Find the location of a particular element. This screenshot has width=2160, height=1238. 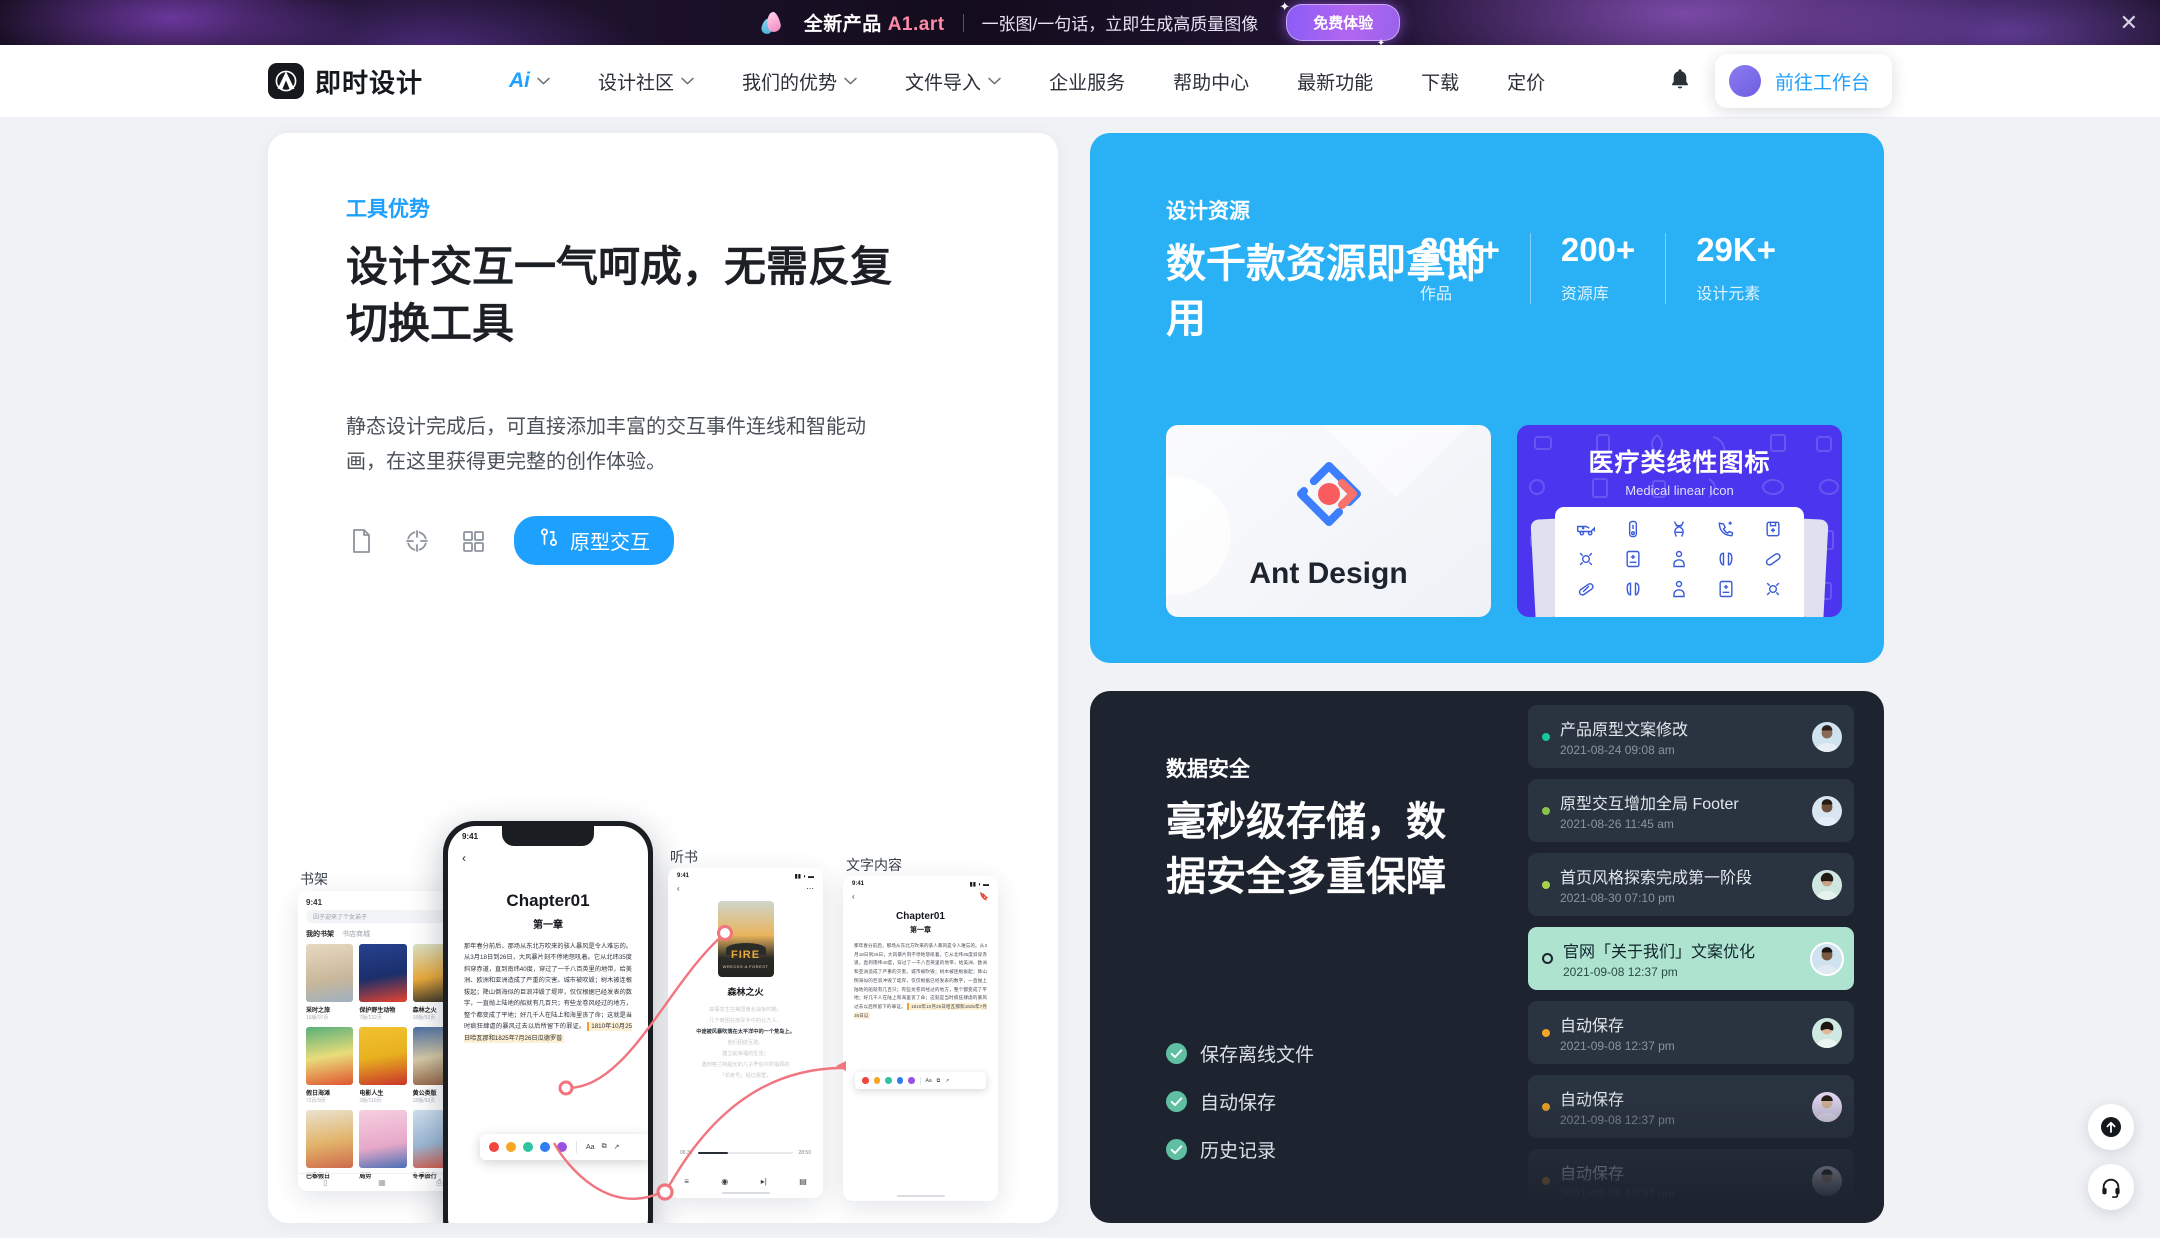

progress-track is located at coordinates (745, 1153).